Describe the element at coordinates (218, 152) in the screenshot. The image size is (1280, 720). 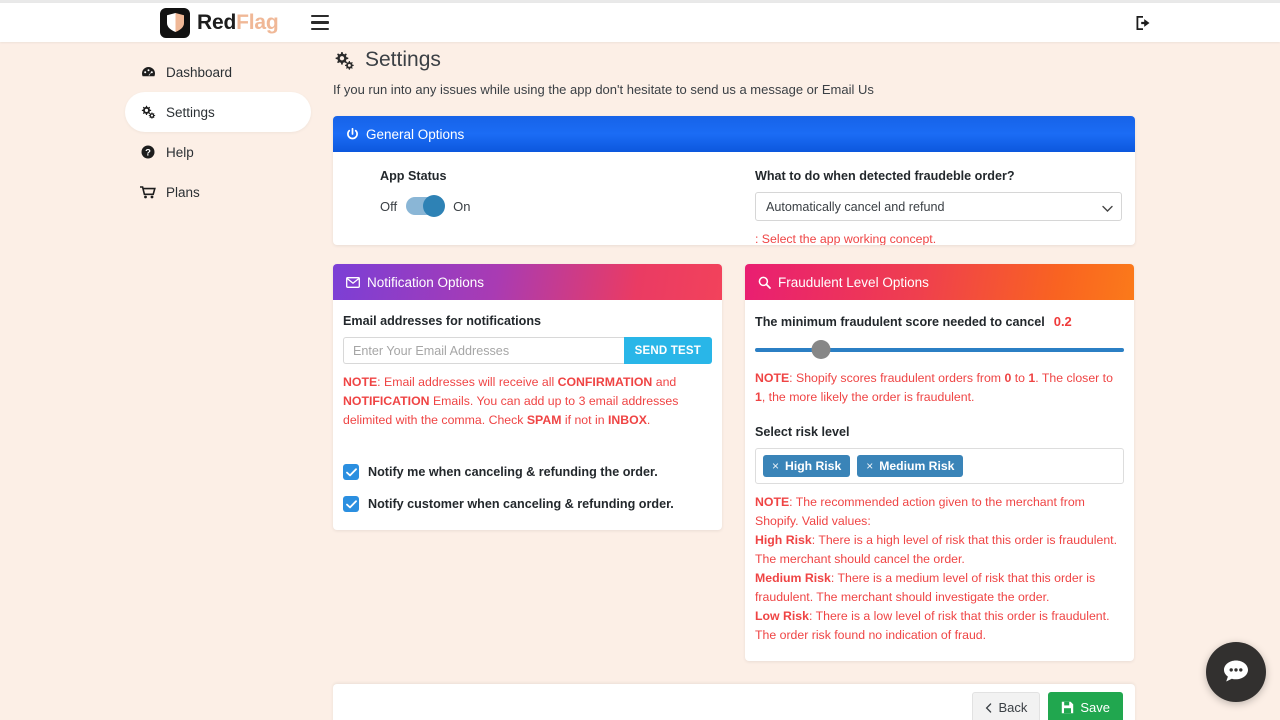
I see `sidebar-item-help: ? Help` at that location.